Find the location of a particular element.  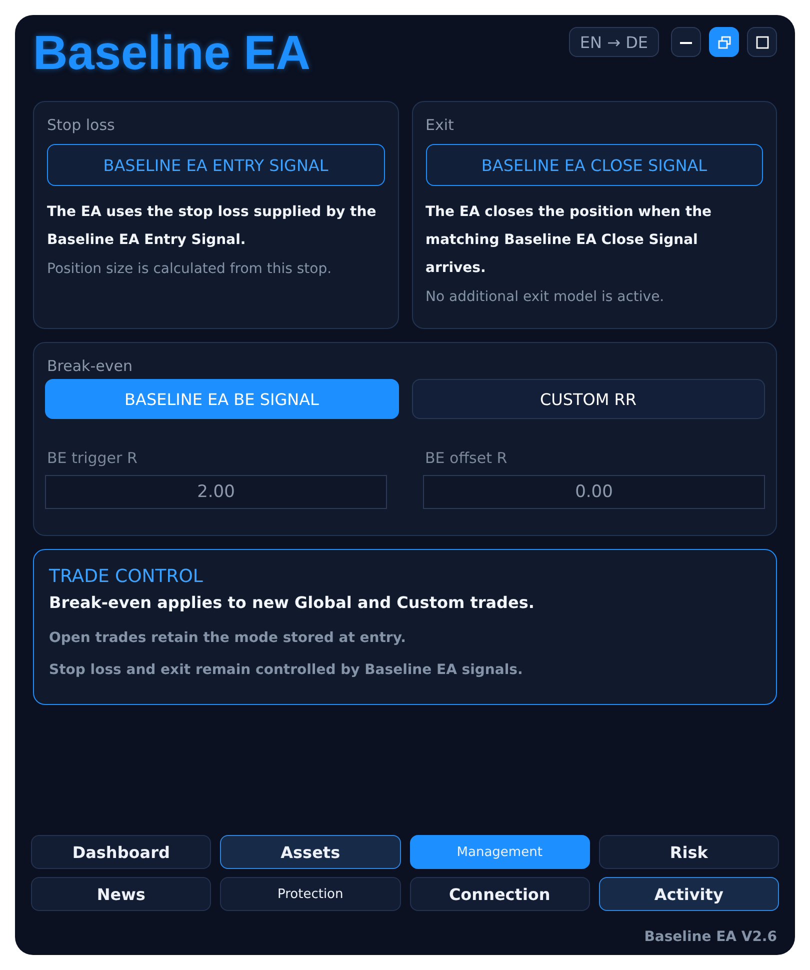

card-heading: Exit is located at coordinates (440, 125).